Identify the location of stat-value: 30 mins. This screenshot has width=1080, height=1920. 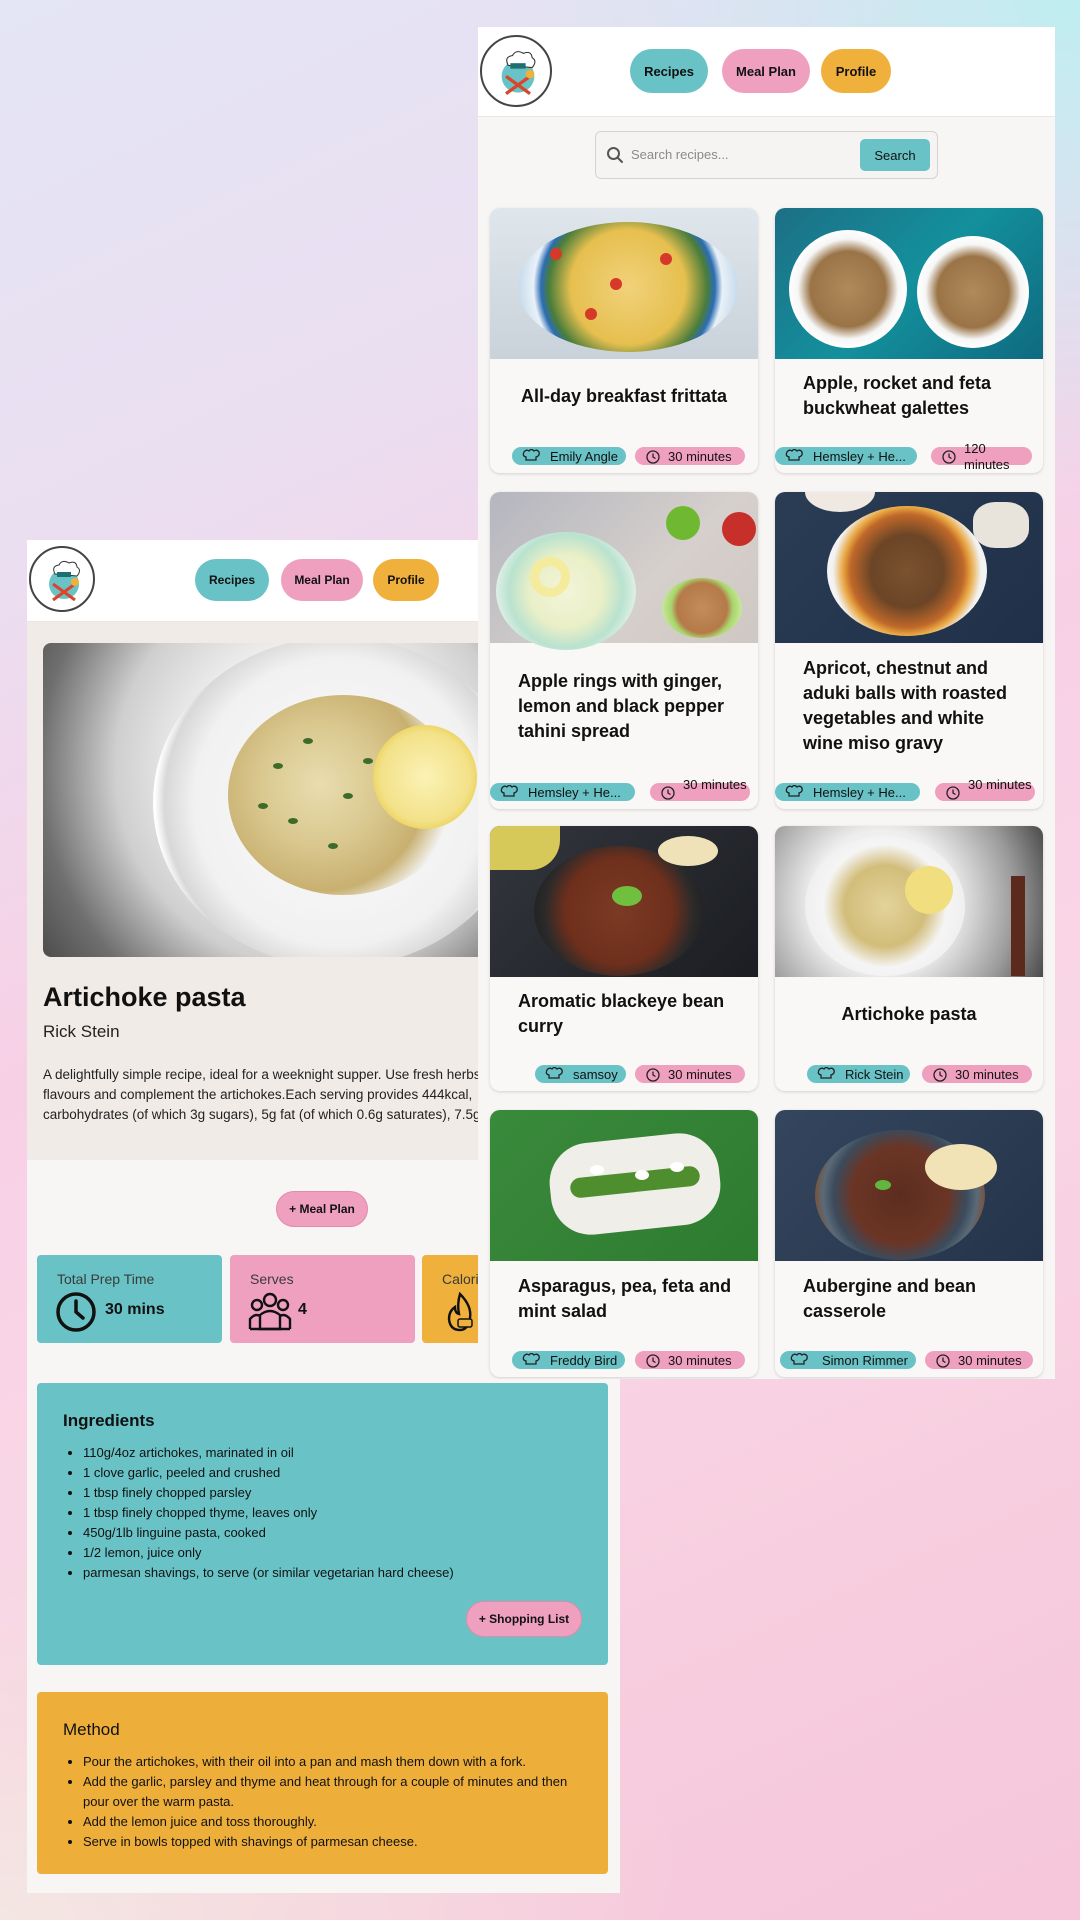
(135, 1309).